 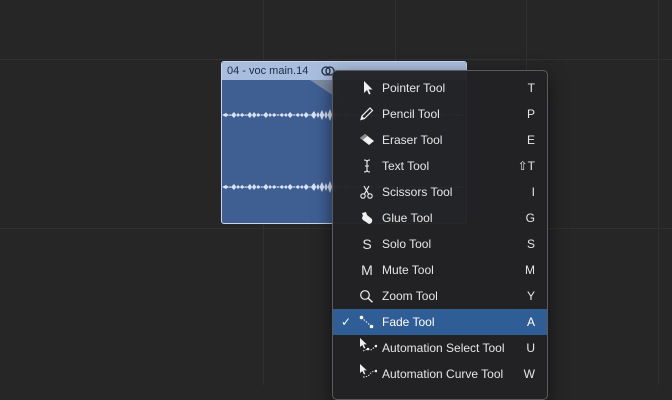 I want to click on menu-item-shortcut: Y, so click(x=530, y=296).